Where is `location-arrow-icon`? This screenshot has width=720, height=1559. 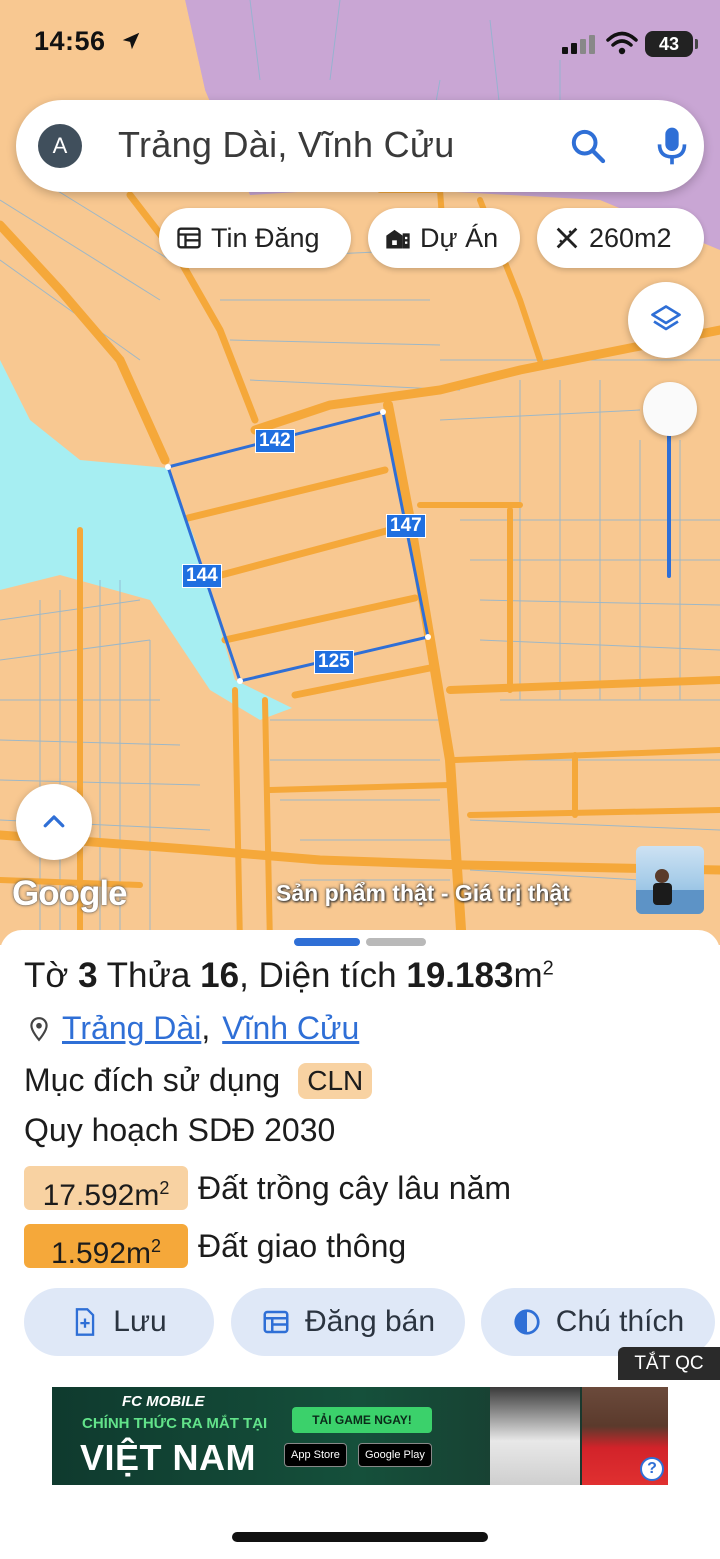 location-arrow-icon is located at coordinates (131, 41).